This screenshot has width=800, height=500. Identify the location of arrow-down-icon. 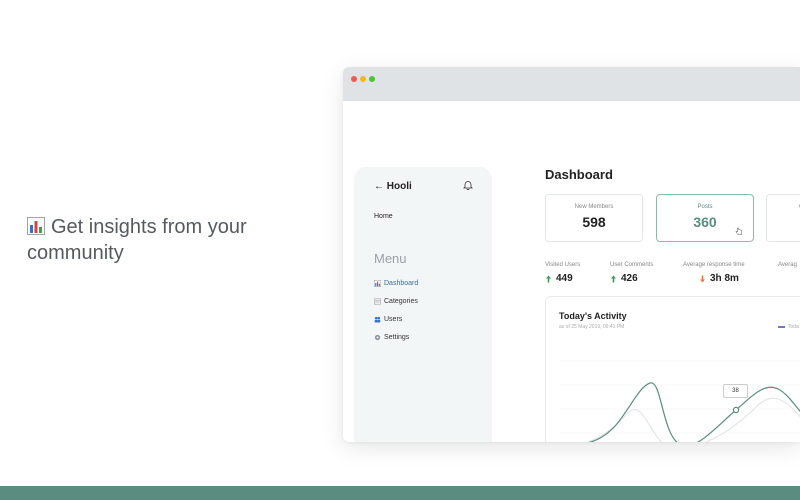
(702, 278).